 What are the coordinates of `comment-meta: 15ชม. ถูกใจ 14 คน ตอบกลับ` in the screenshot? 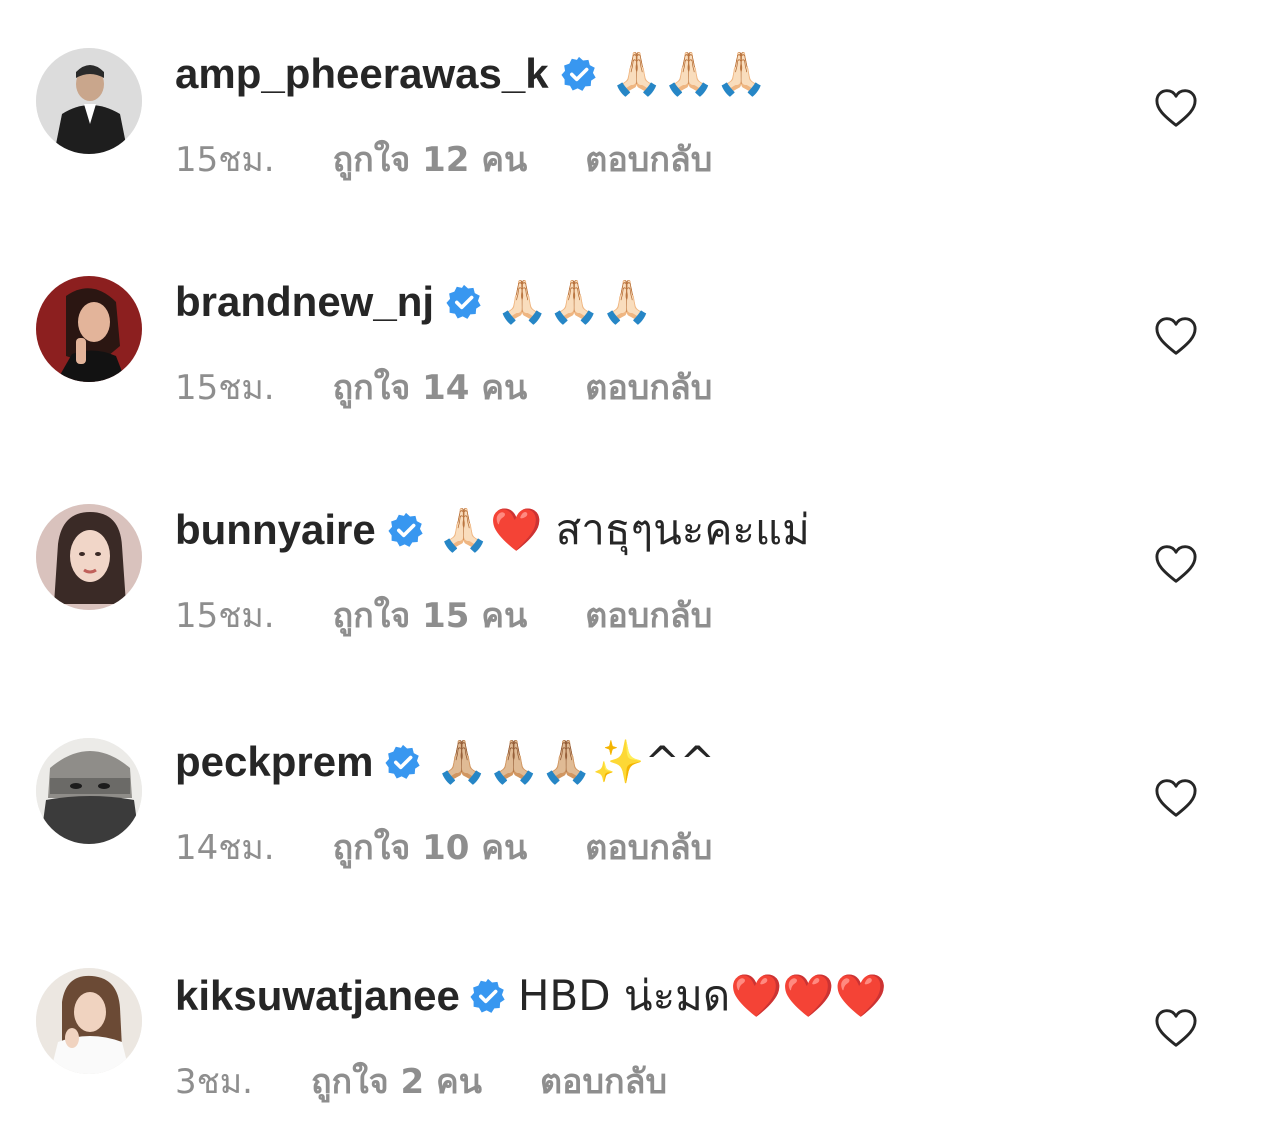 It's located at (443, 387).